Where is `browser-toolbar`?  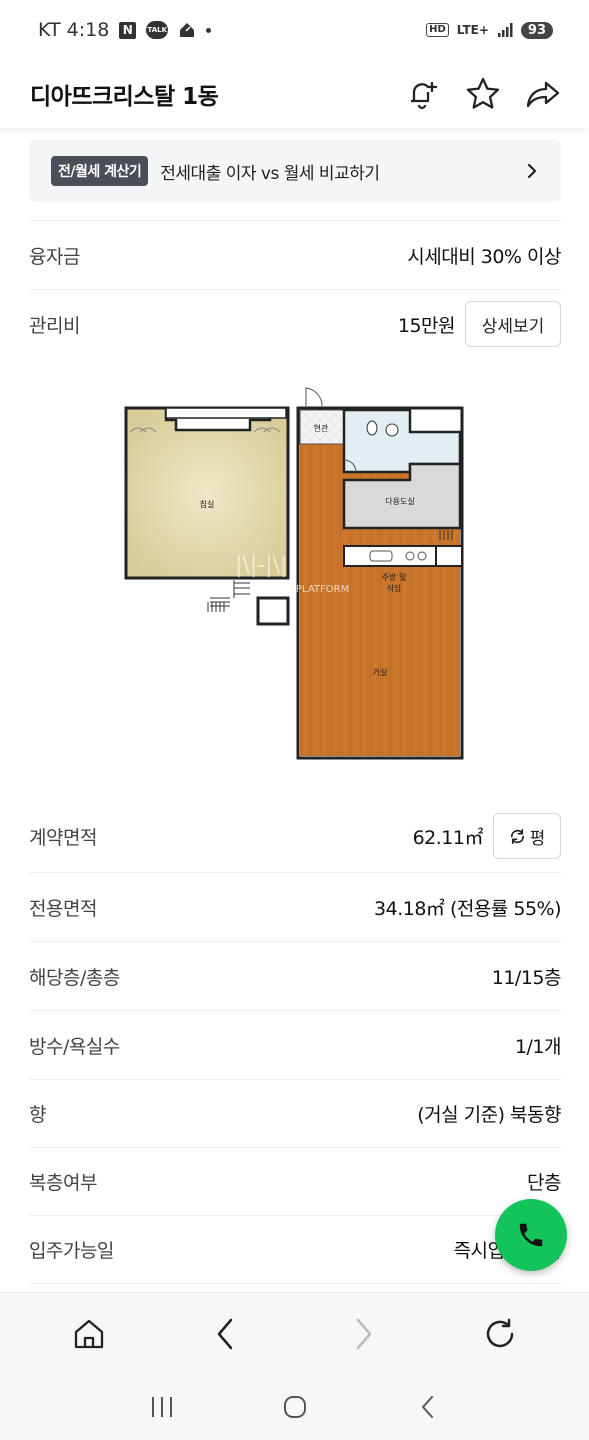
browser-toolbar is located at coordinates (294, 1333).